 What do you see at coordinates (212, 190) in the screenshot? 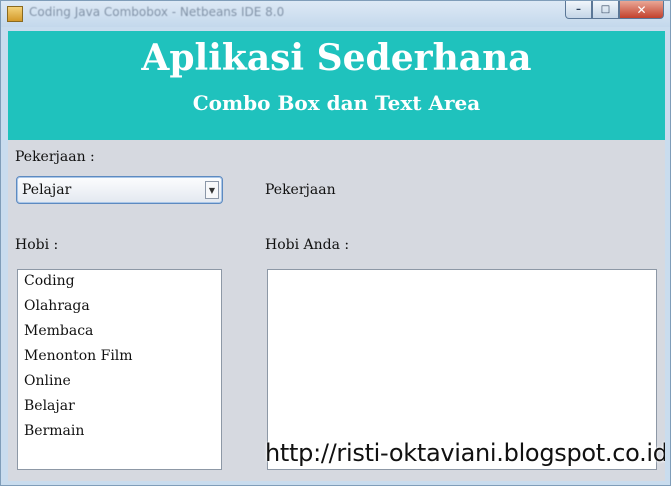
I see `dropdown-arrow-icon: ▼` at bounding box center [212, 190].